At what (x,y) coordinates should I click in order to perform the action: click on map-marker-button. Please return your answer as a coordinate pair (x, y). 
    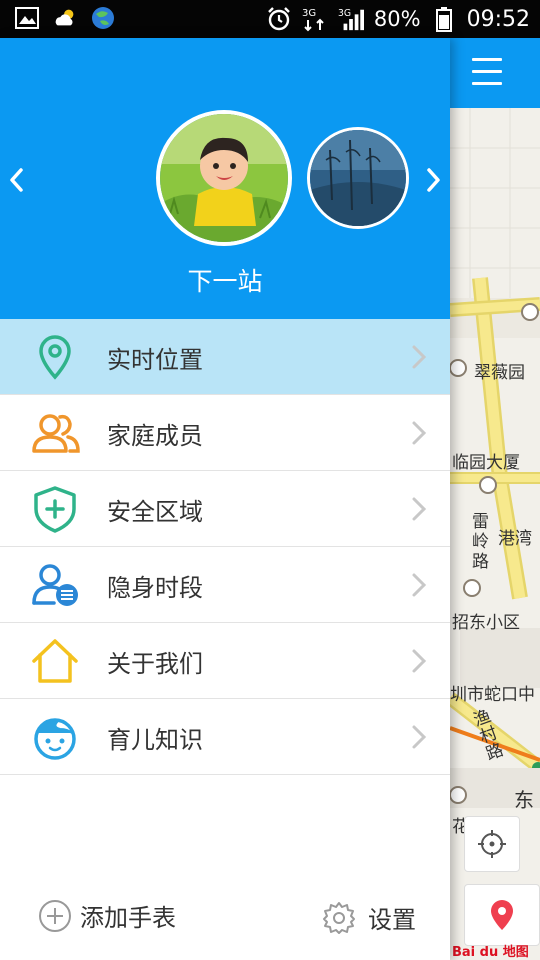
    Looking at the image, I should click on (502, 915).